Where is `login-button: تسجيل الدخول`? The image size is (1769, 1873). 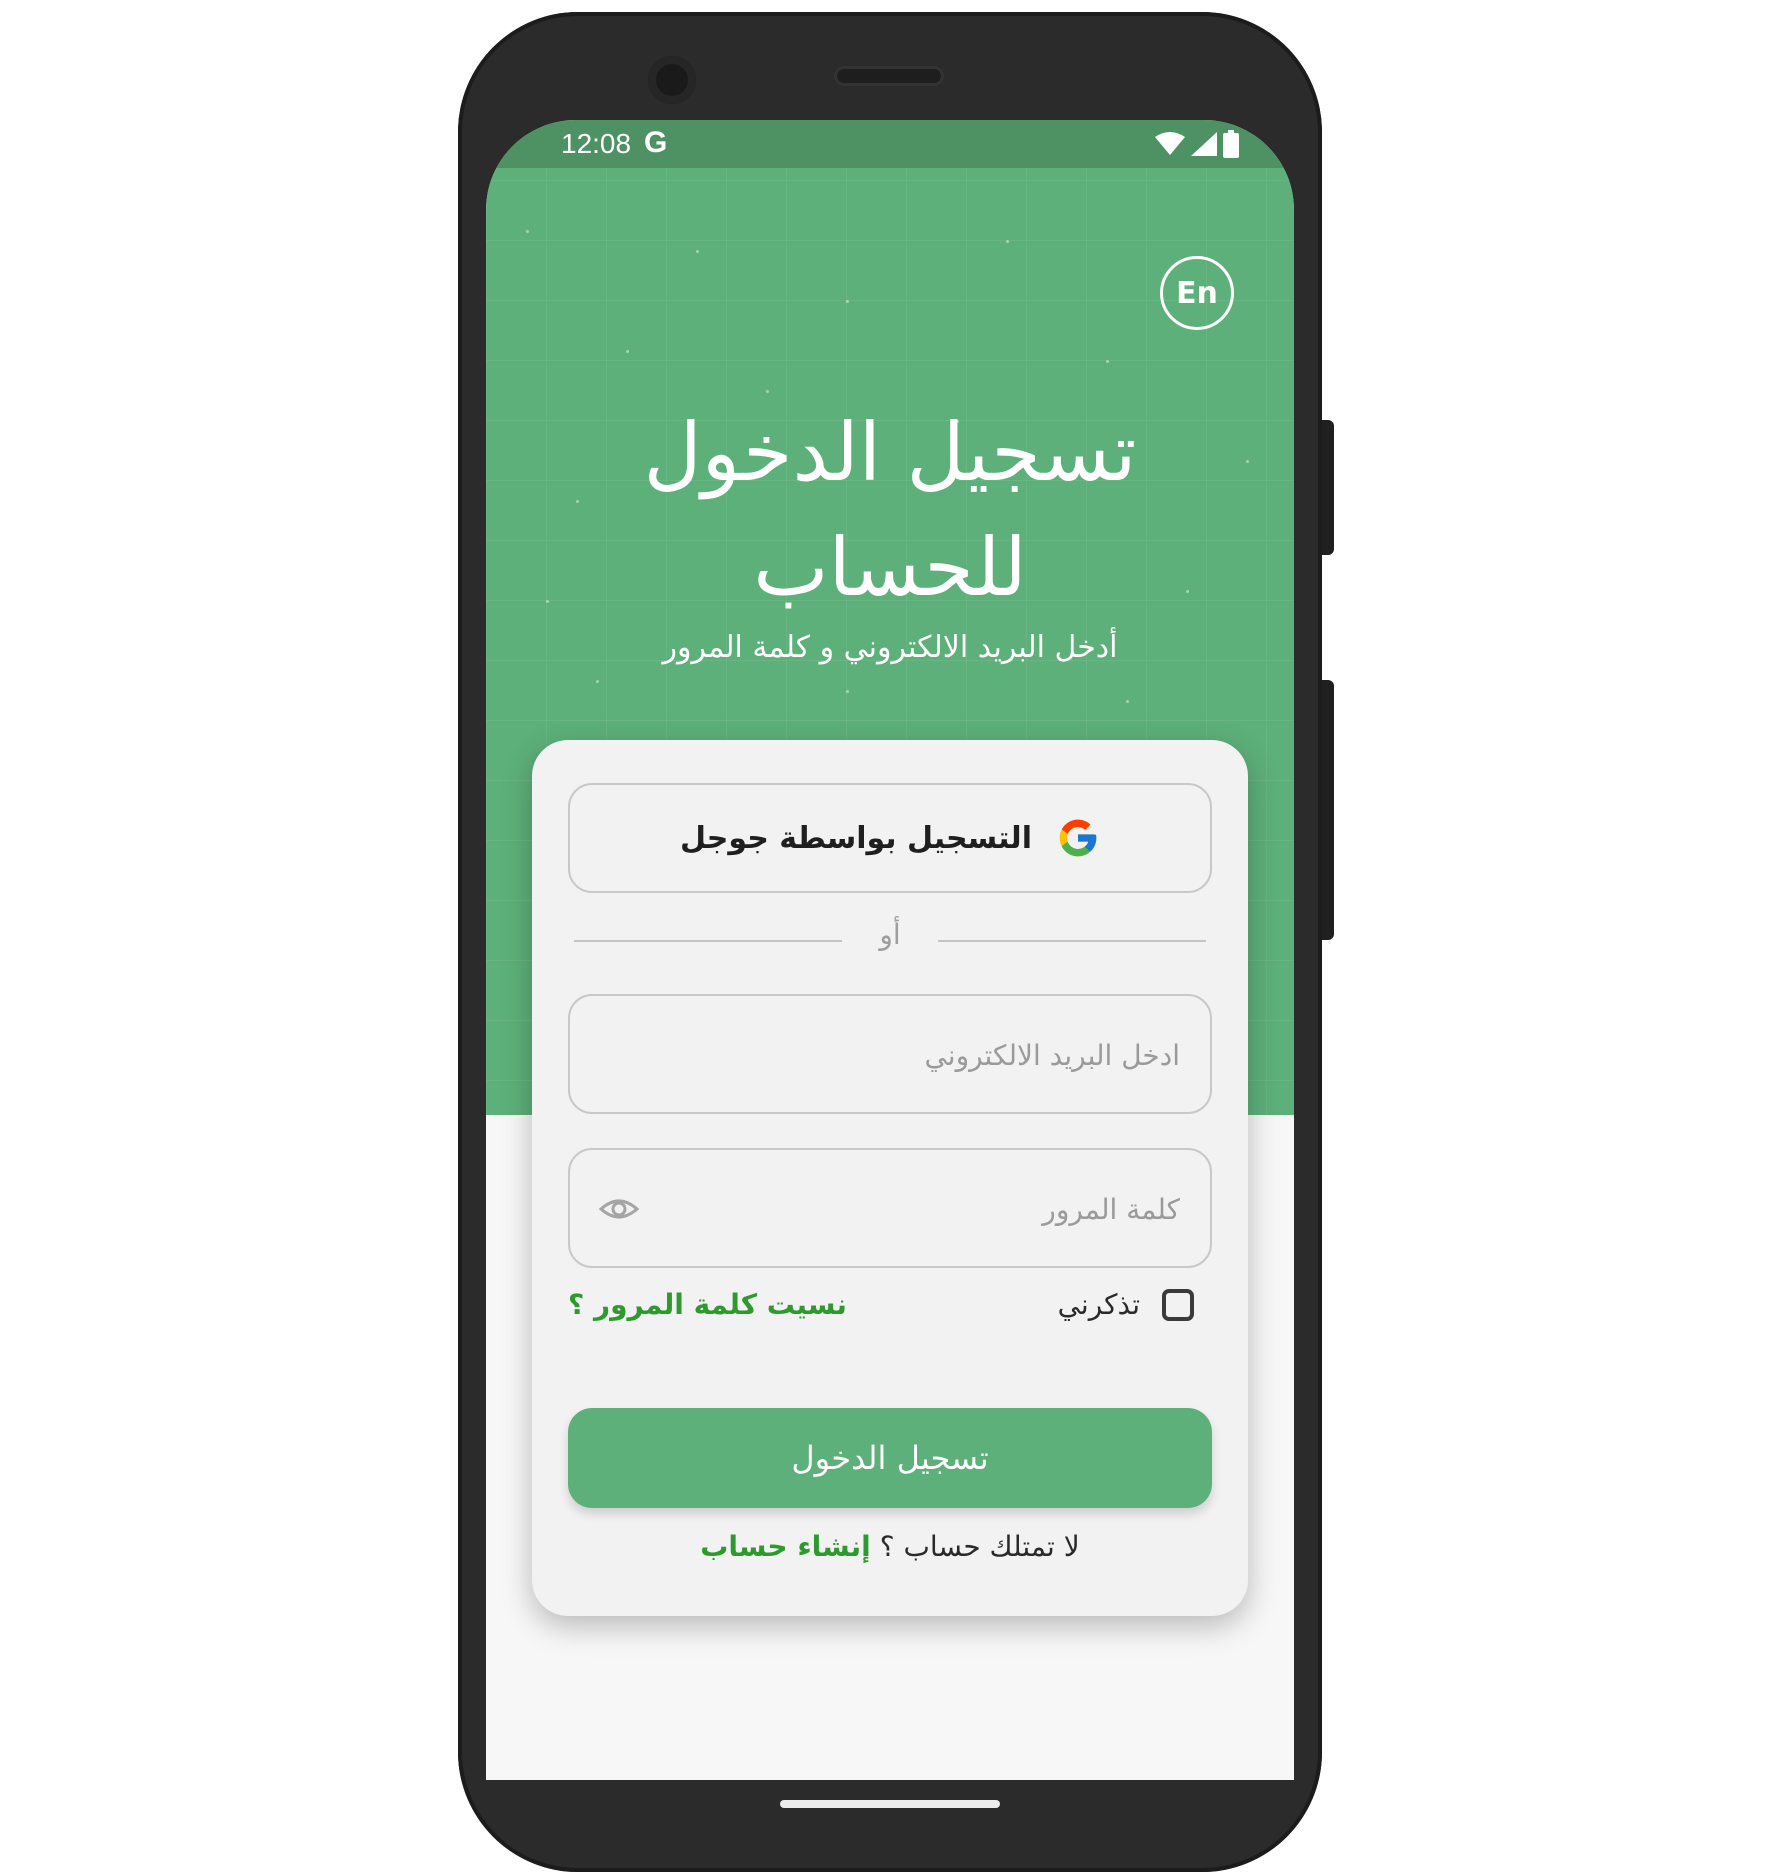 login-button: تسجيل الدخول is located at coordinates (890, 1458).